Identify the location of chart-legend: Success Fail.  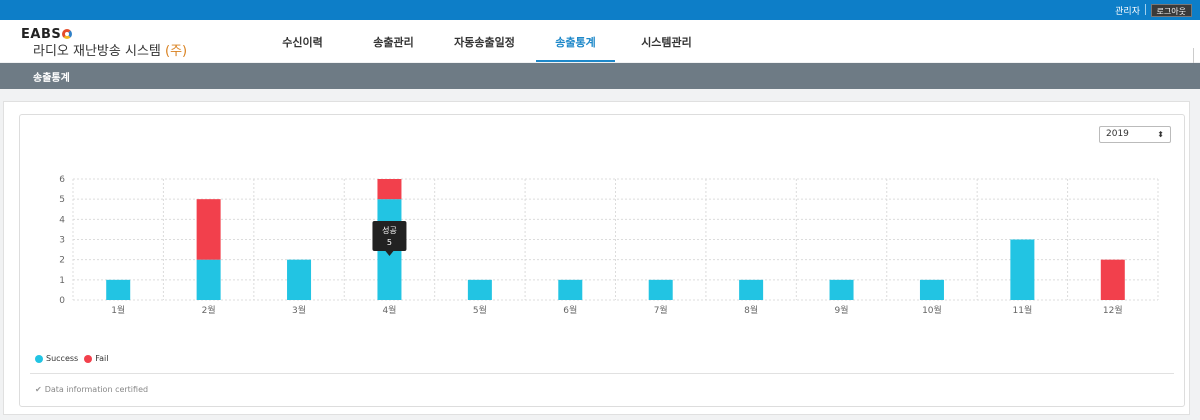
(71, 358).